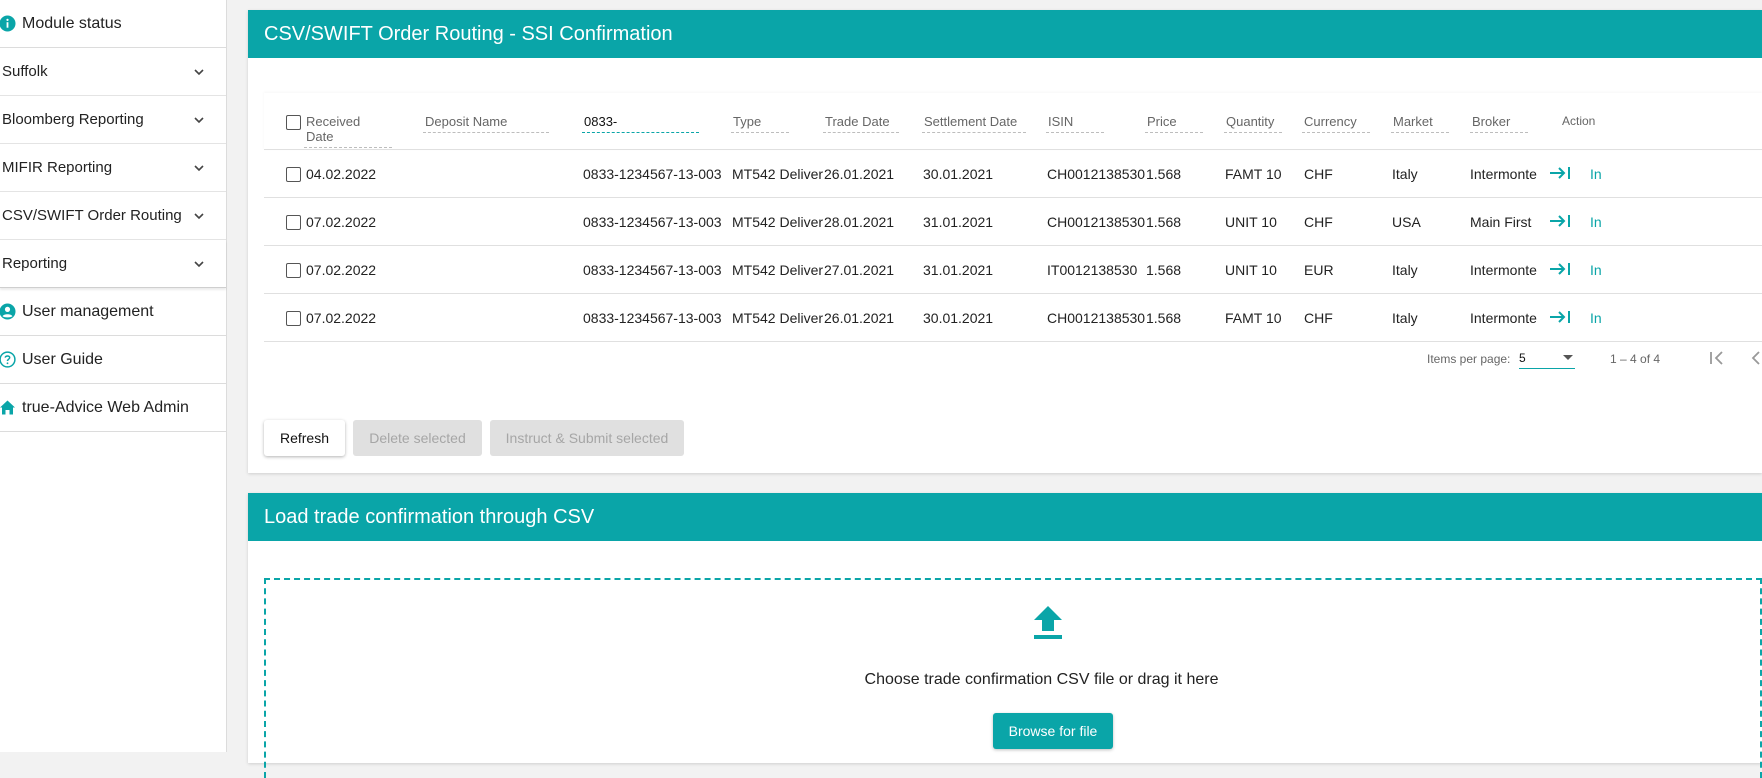 The image size is (1762, 778). I want to click on delete-selected-button: Delete selected, so click(417, 438).